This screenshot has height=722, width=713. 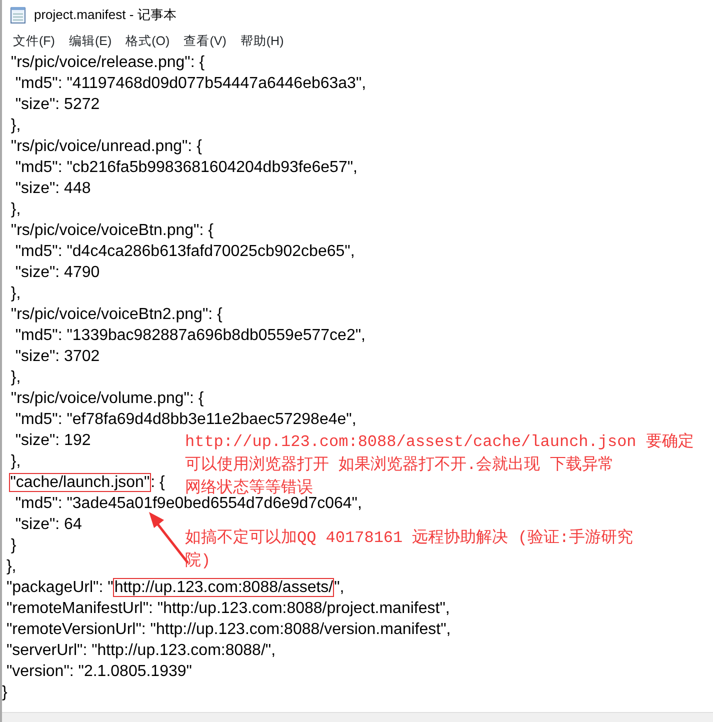 I want to click on code-text: ",, so click(x=339, y=587).